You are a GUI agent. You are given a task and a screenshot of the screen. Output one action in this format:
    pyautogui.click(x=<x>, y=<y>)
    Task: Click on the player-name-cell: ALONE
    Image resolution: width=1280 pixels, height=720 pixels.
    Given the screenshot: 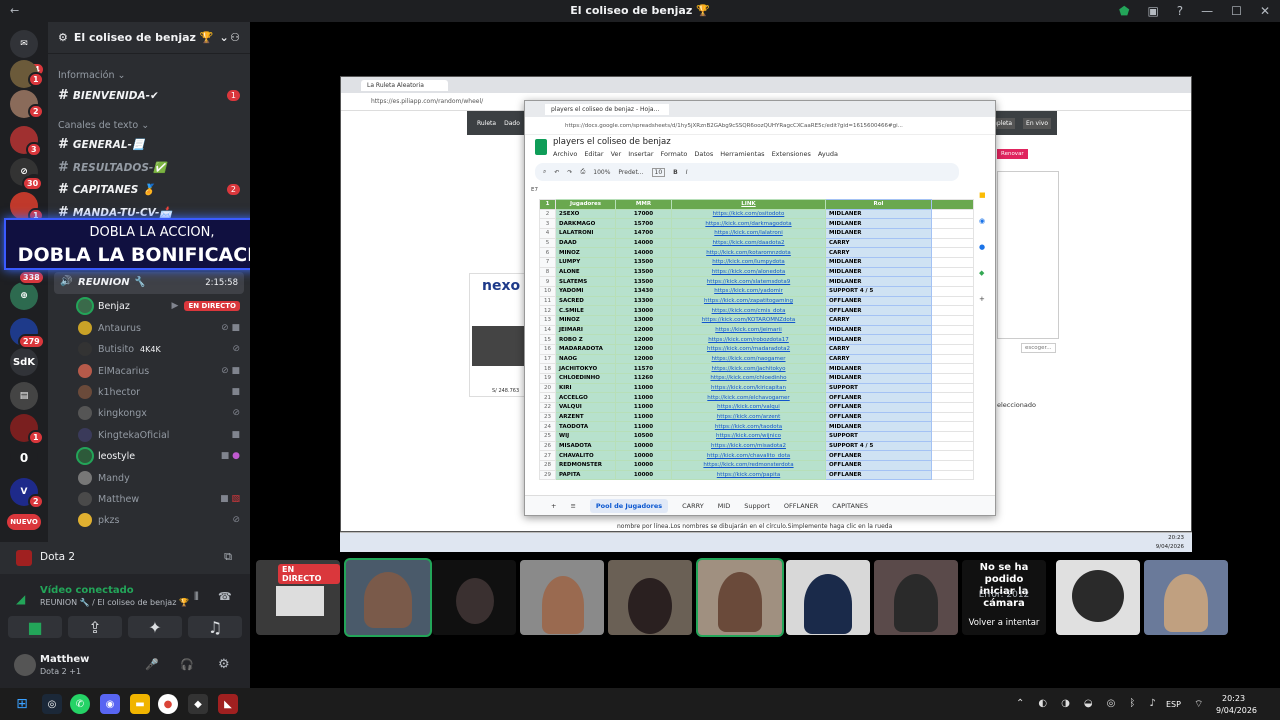 What is the action you would take?
    pyautogui.click(x=585, y=272)
    